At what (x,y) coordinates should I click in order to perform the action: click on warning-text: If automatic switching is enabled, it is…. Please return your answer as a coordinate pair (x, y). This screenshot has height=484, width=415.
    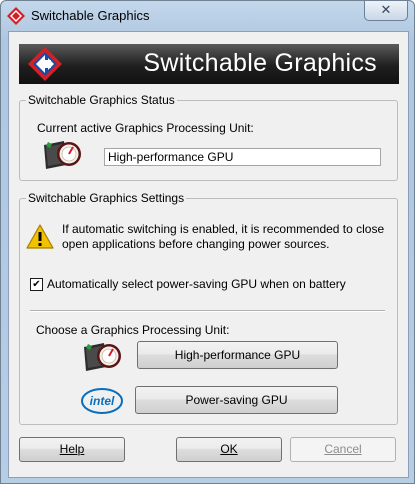
    Looking at the image, I should click on (223, 236).